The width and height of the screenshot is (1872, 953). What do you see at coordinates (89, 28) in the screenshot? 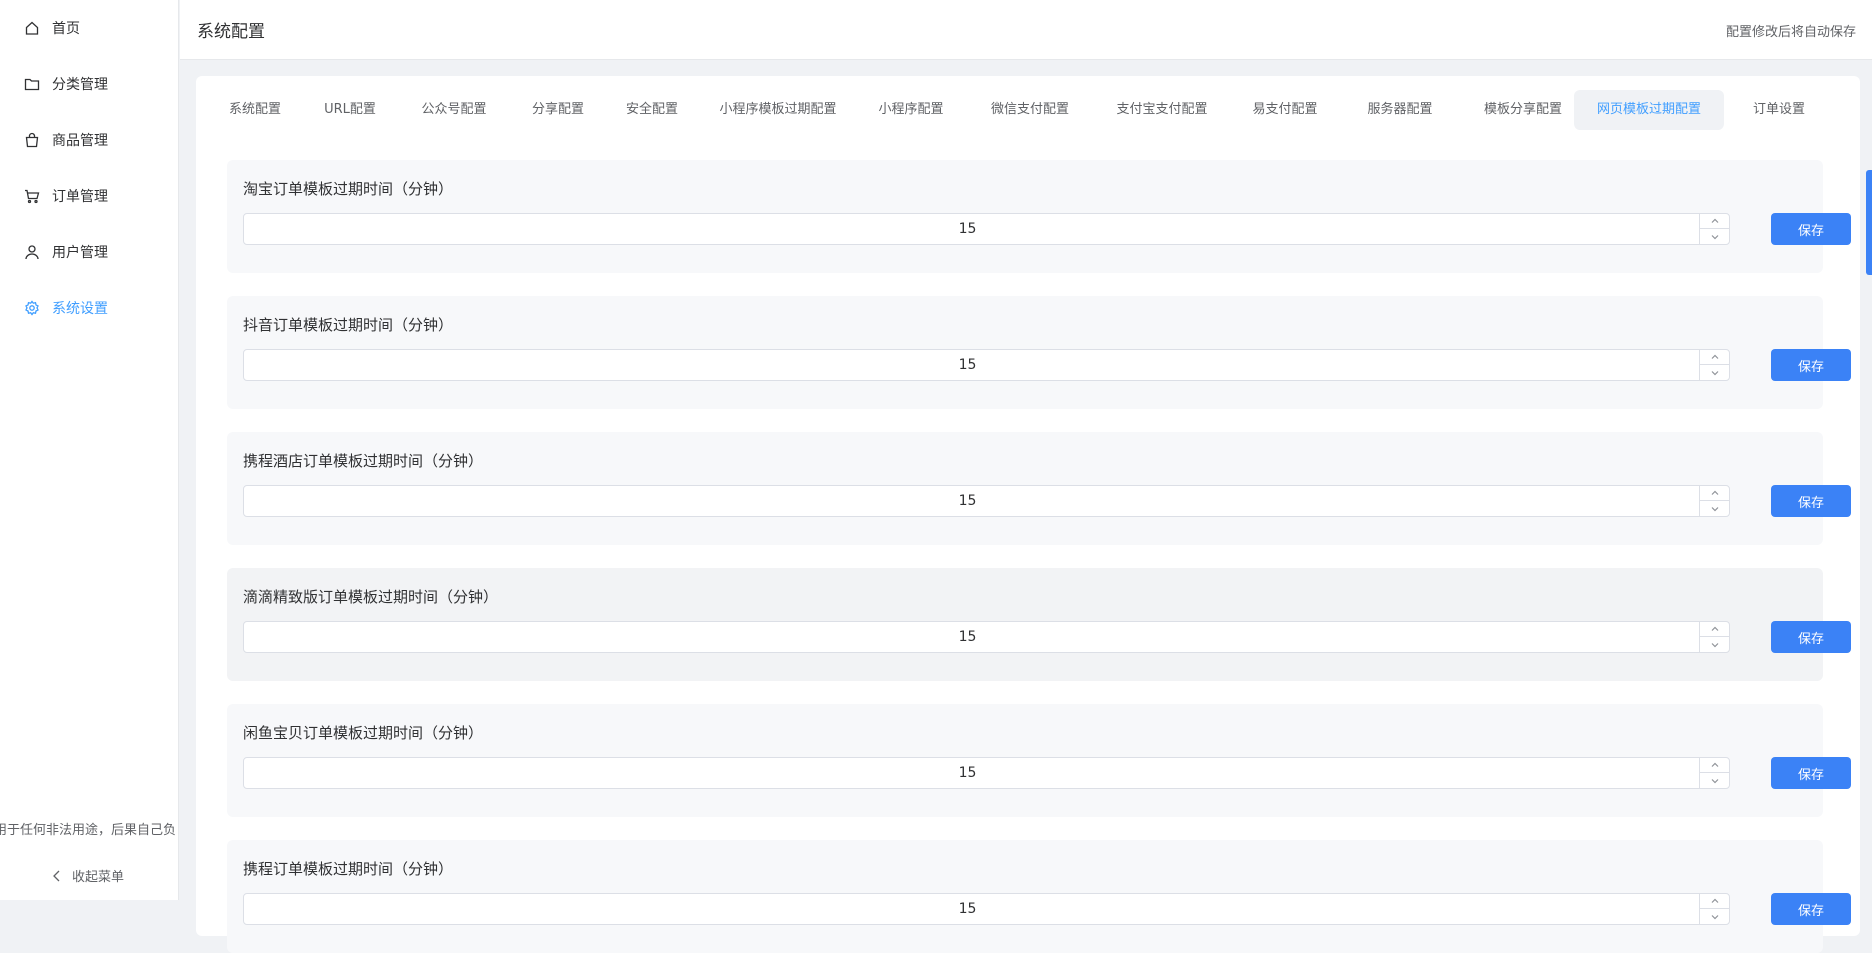
I see `sidebar-item-home: 首页` at bounding box center [89, 28].